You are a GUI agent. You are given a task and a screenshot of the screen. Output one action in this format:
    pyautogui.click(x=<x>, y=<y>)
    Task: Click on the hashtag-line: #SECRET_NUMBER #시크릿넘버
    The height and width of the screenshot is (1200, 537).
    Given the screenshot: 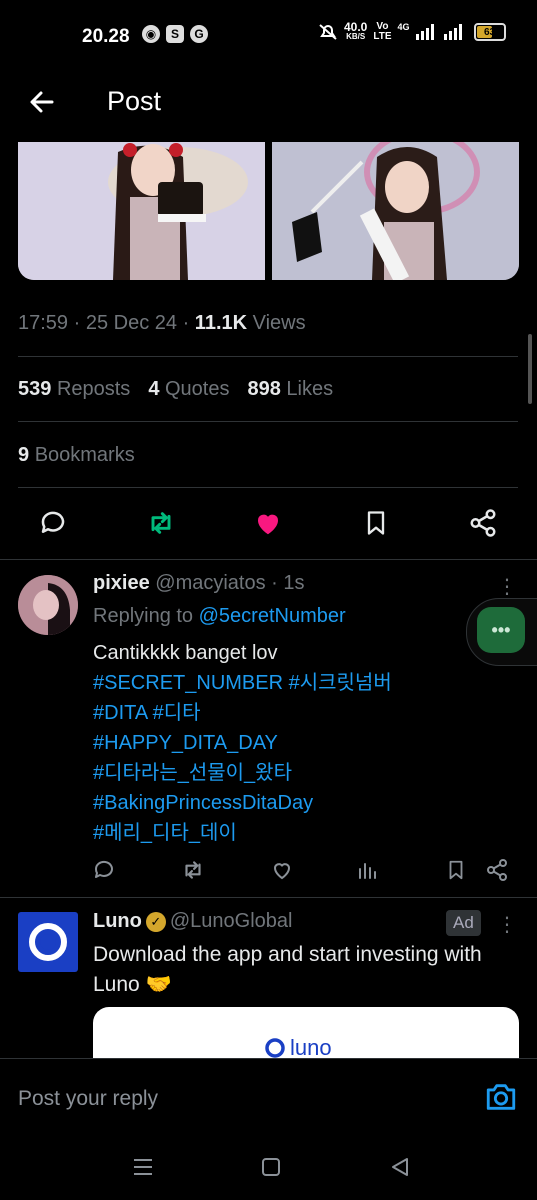 What is the action you would take?
    pyautogui.click(x=242, y=683)
    